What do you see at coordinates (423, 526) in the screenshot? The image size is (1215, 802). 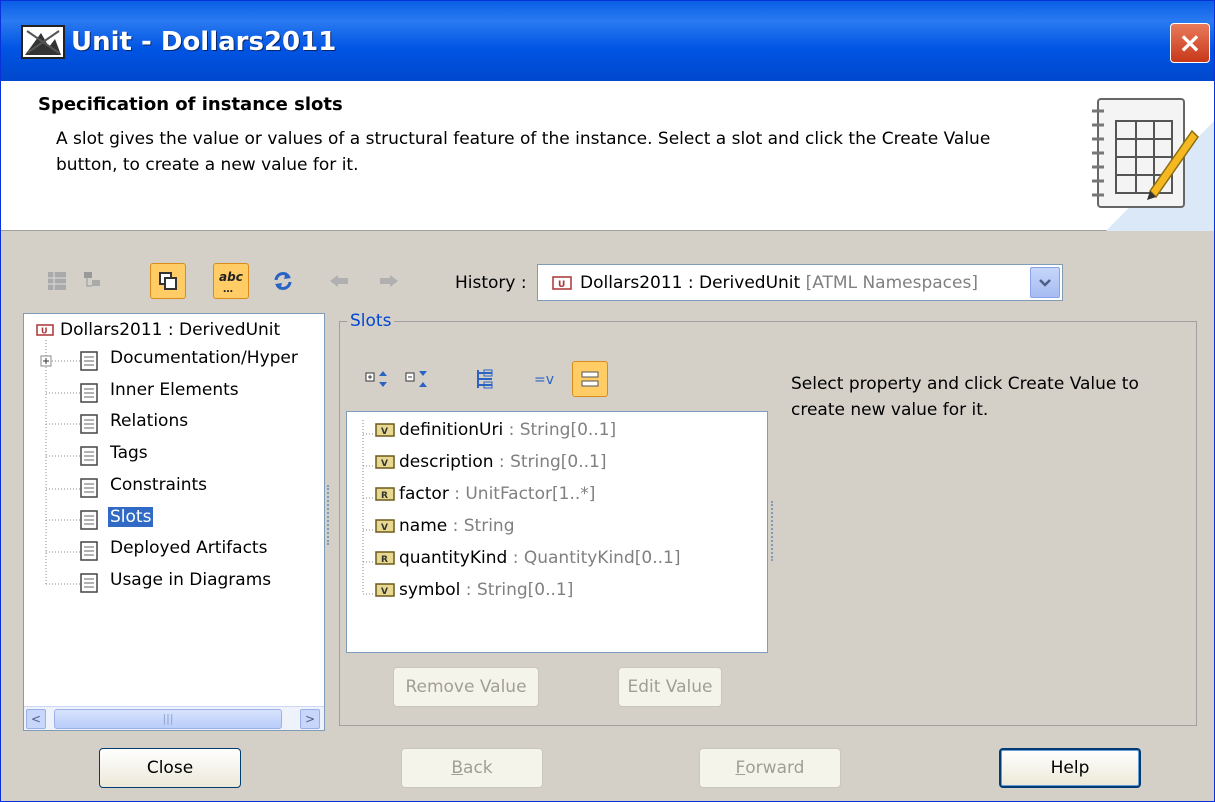 I see `slot-name: name` at bounding box center [423, 526].